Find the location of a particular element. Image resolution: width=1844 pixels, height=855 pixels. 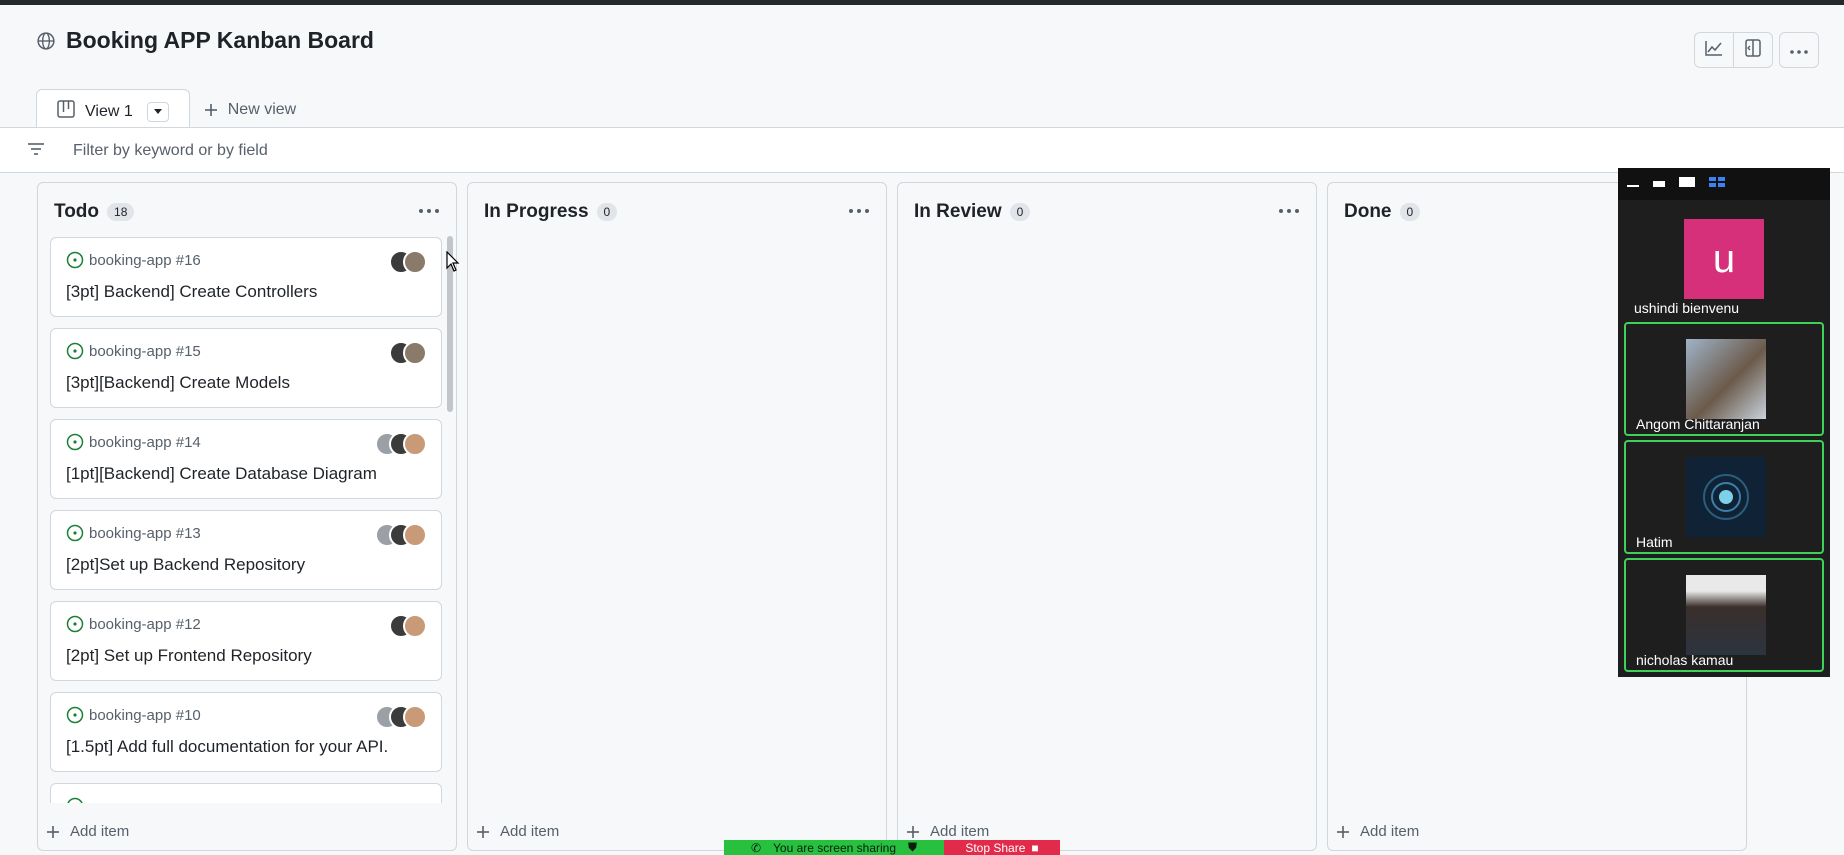

card-title: [2pt]Set up Backend Repository is located at coordinates (186, 564).